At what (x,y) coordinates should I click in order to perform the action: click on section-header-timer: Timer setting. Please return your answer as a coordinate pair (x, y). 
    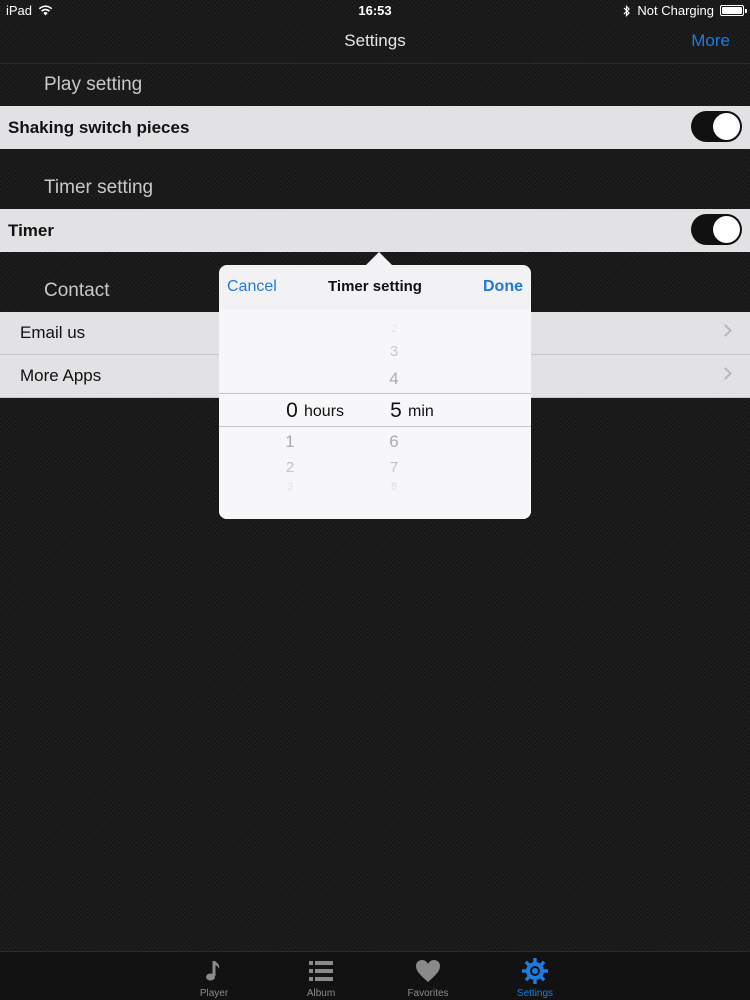
    Looking at the image, I should click on (99, 187).